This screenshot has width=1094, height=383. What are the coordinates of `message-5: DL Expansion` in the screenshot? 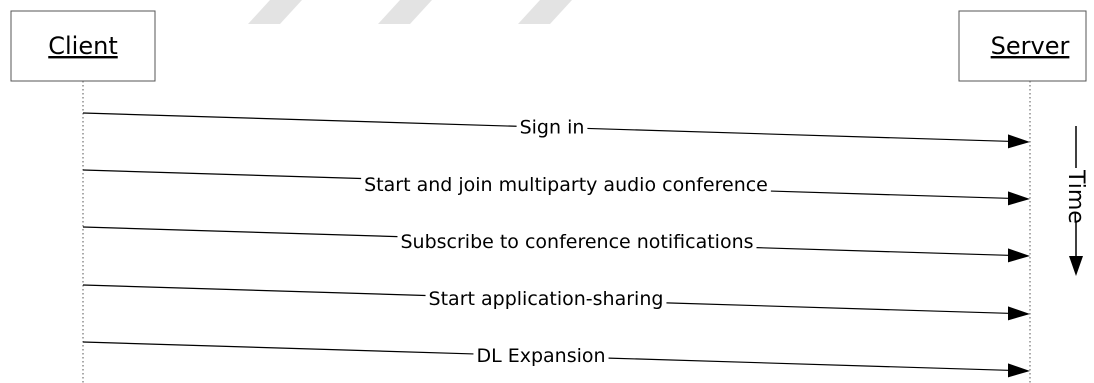 It's located at (556, 359).